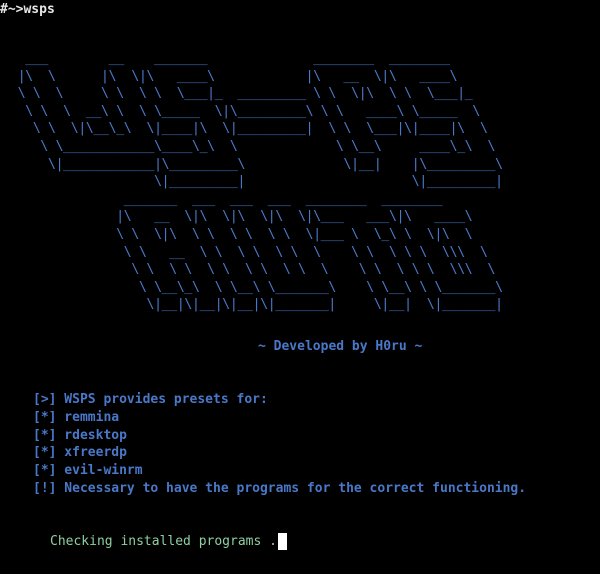  What do you see at coordinates (282, 541) in the screenshot?
I see `text-cursor` at bounding box center [282, 541].